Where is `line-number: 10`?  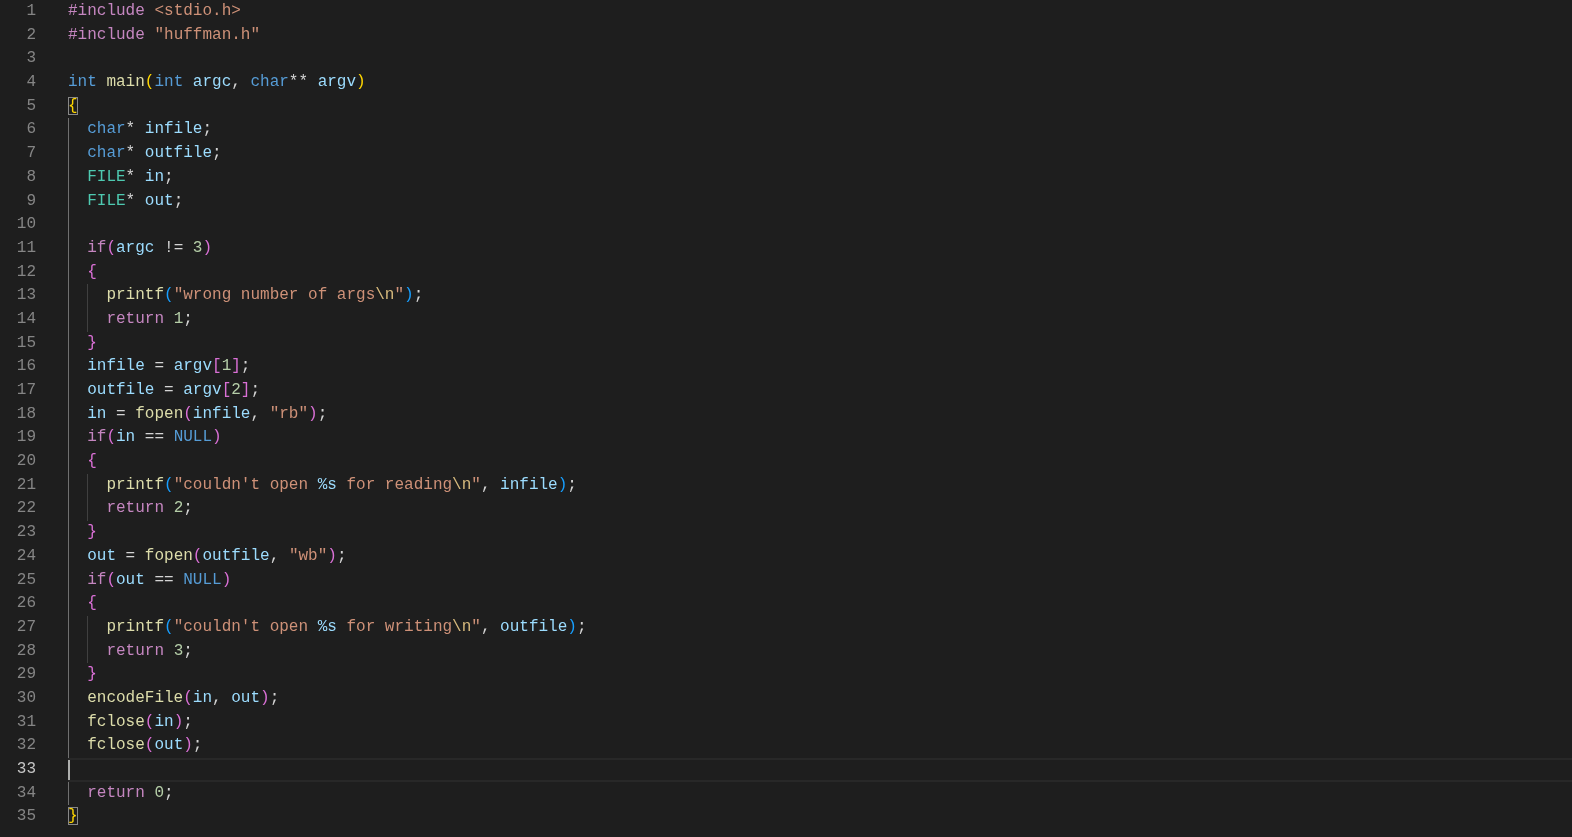 line-number: 10 is located at coordinates (25, 225).